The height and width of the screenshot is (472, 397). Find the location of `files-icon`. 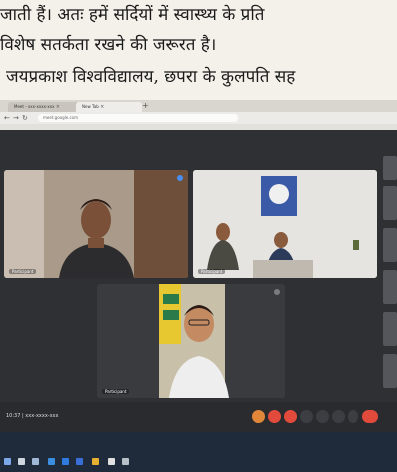

files-icon is located at coordinates (95, 461).